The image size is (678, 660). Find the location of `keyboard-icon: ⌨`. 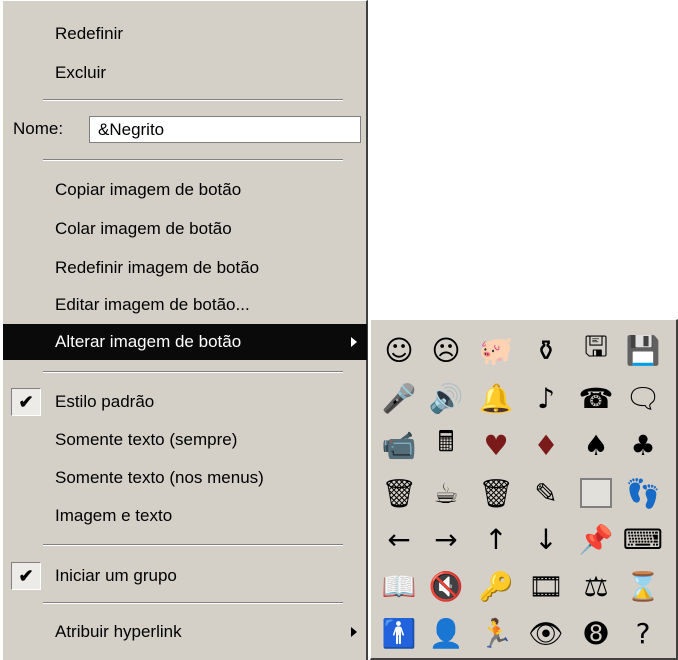

keyboard-icon: ⌨ is located at coordinates (643, 539).